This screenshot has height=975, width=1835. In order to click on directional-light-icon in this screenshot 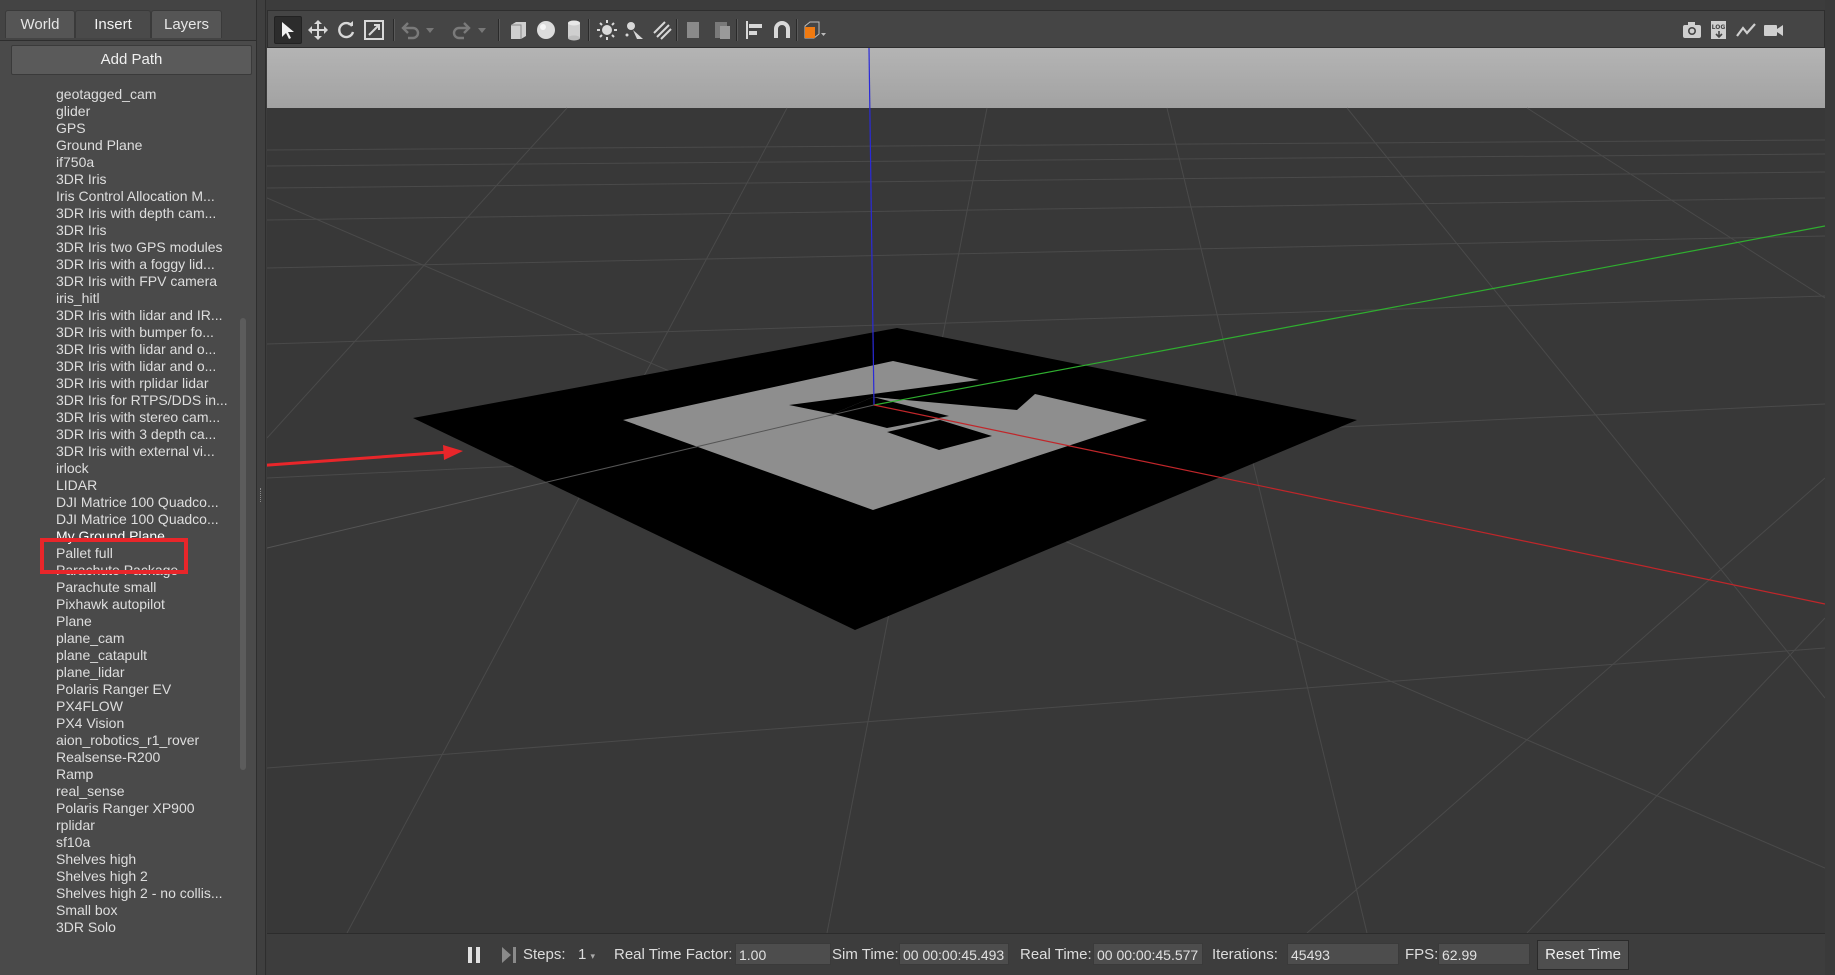, I will do `click(662, 30)`.